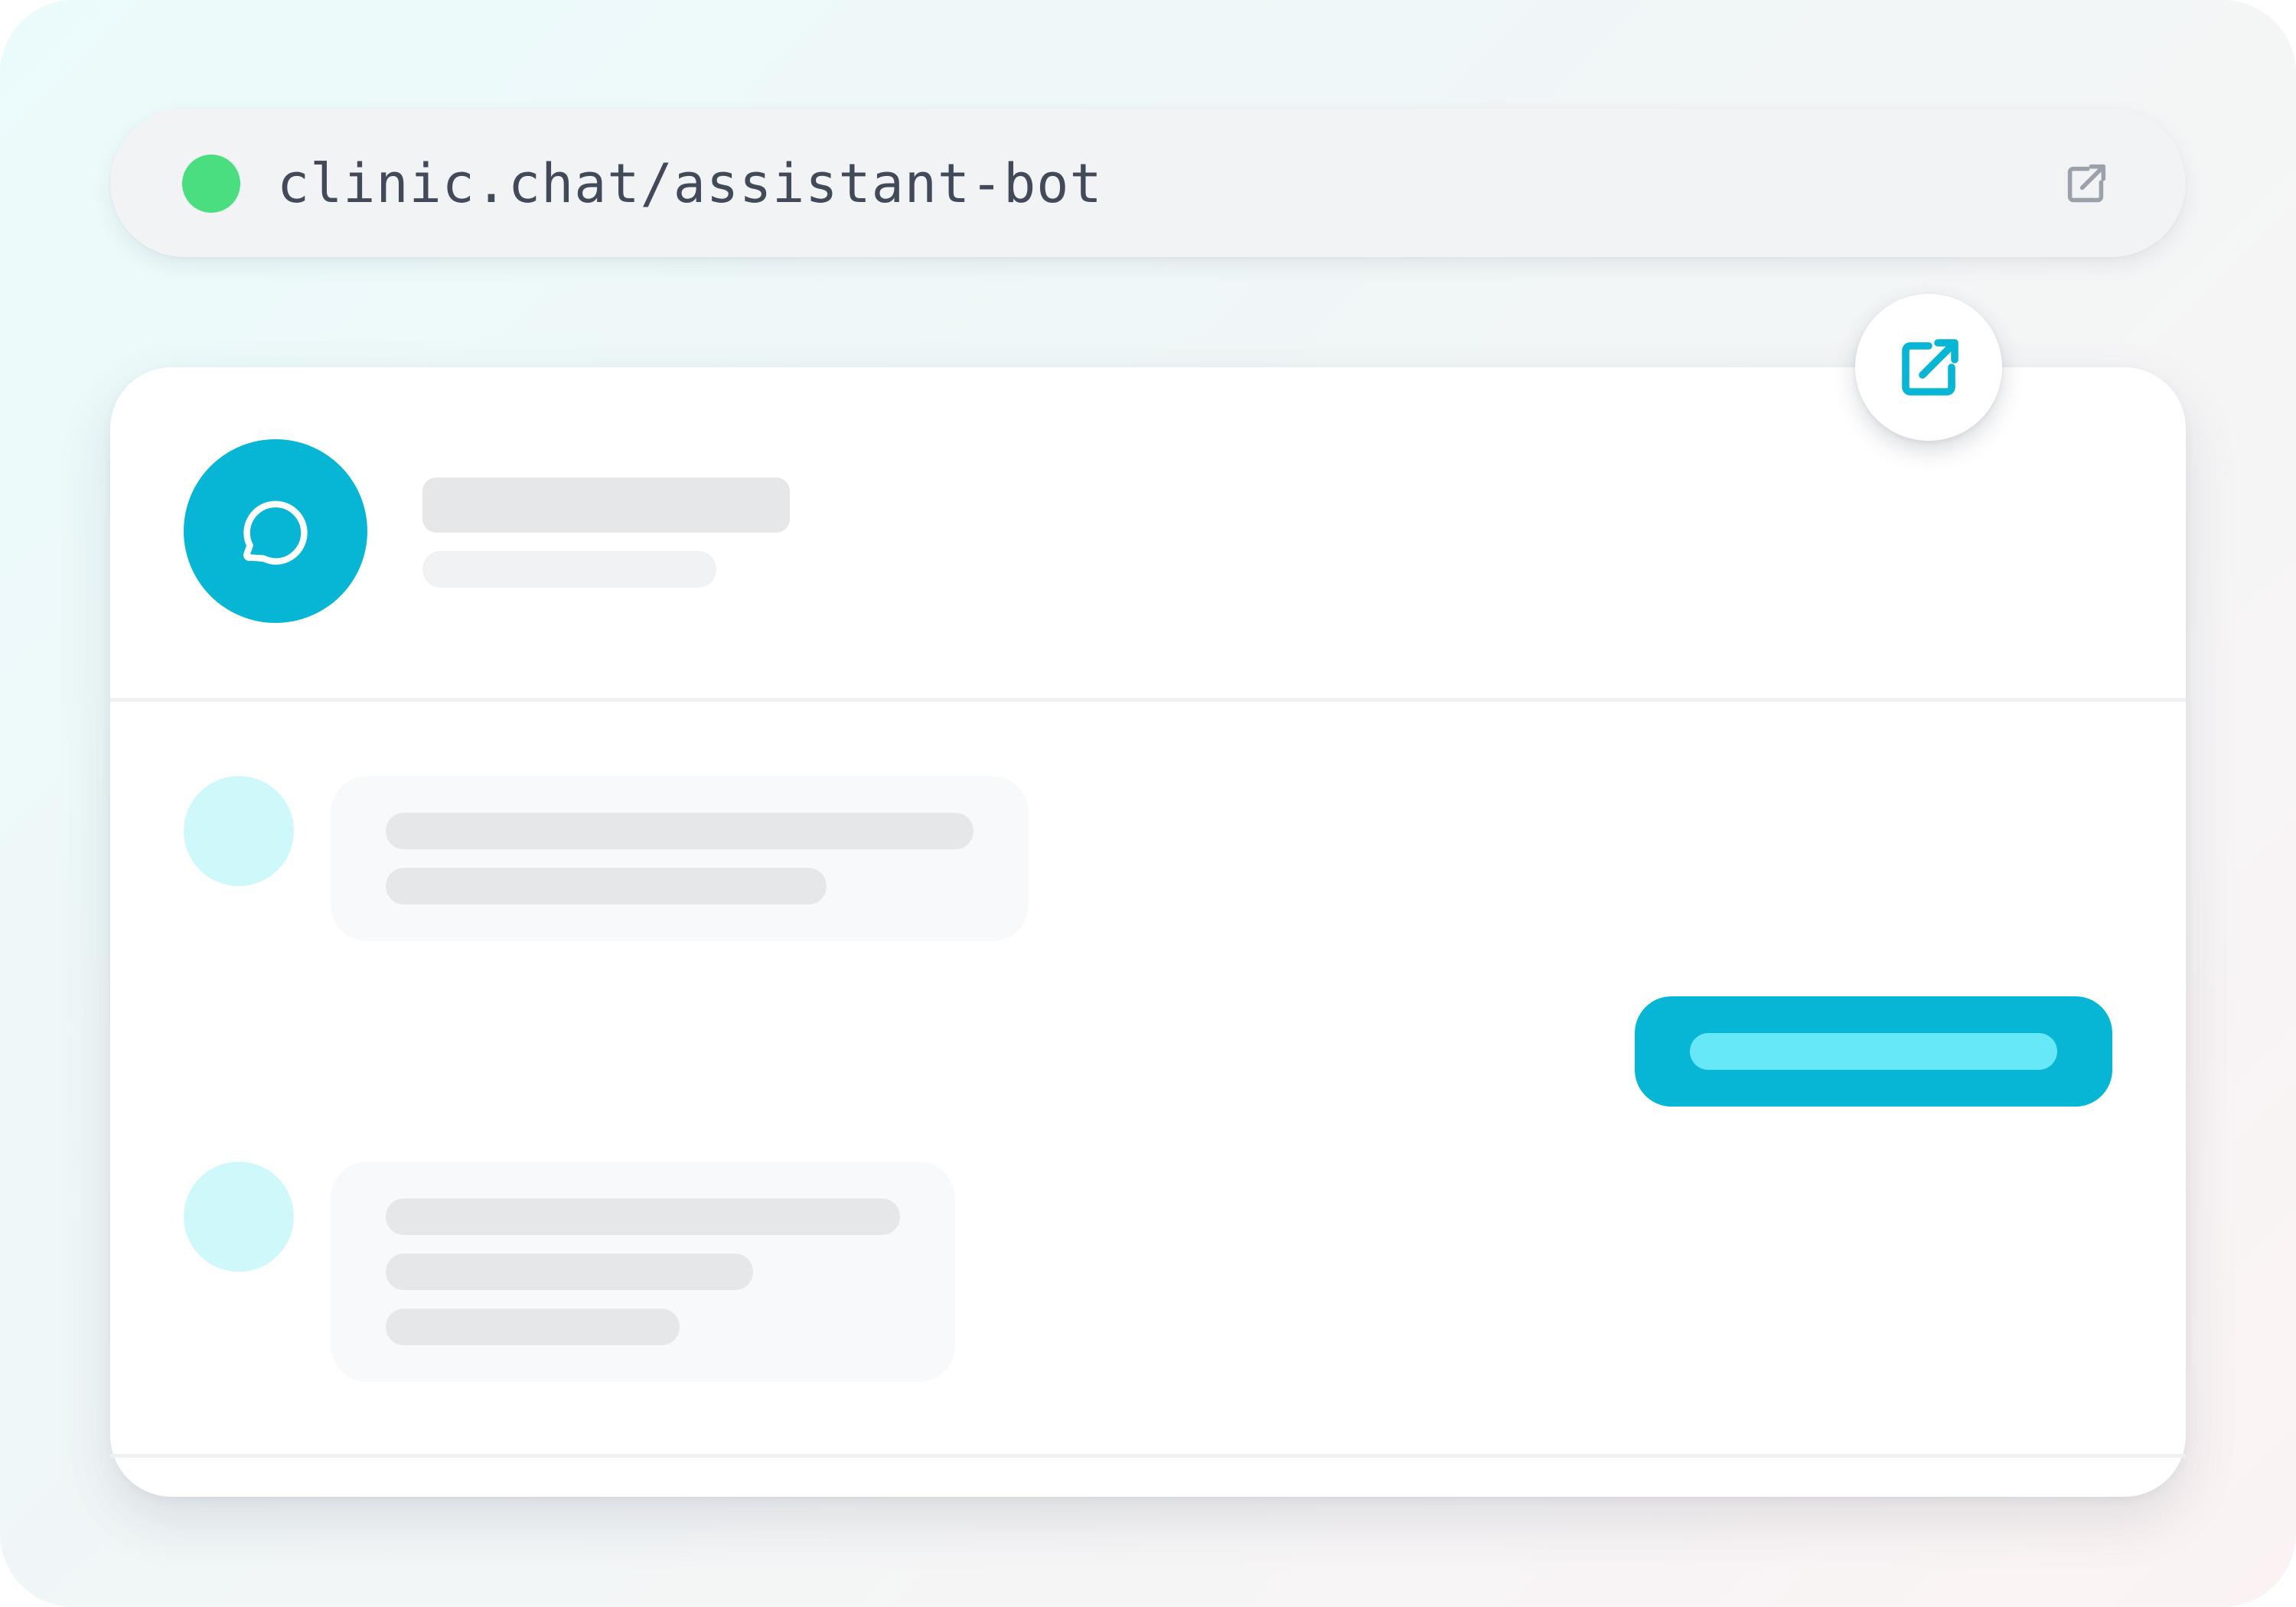  What do you see at coordinates (275, 532) in the screenshot?
I see `chat-bubble-icon` at bounding box center [275, 532].